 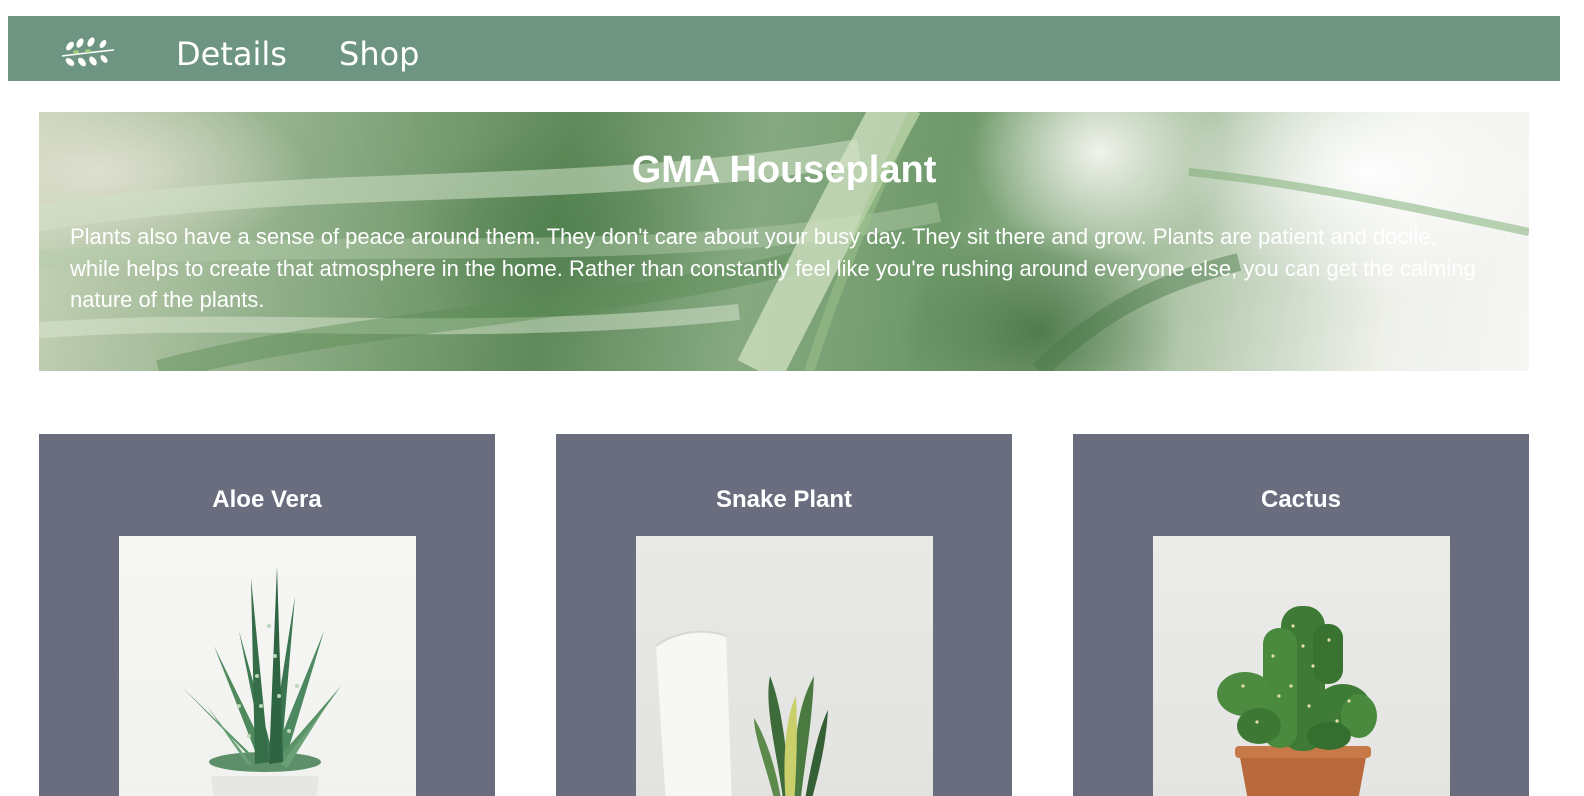 I want to click on nav-link-shop: Shop, so click(x=379, y=54).